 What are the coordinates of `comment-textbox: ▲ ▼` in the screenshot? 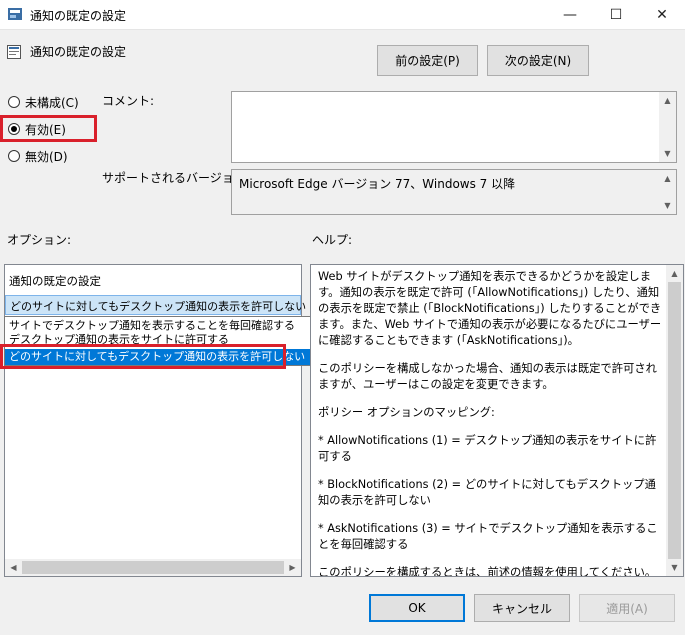 It's located at (454, 127).